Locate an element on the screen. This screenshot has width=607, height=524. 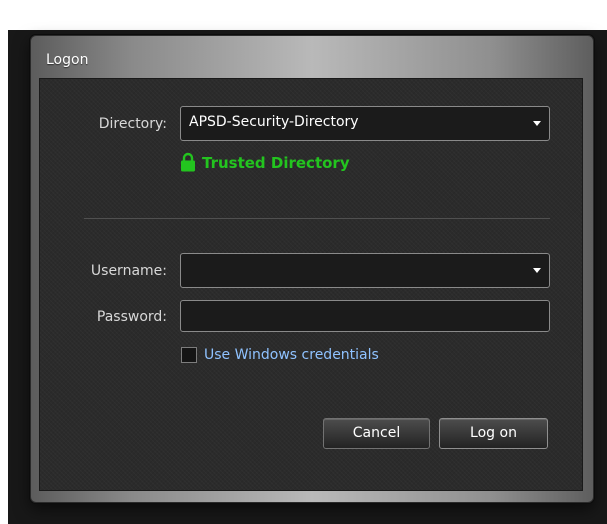
dialog-titlebar: Logon is located at coordinates (312, 56).